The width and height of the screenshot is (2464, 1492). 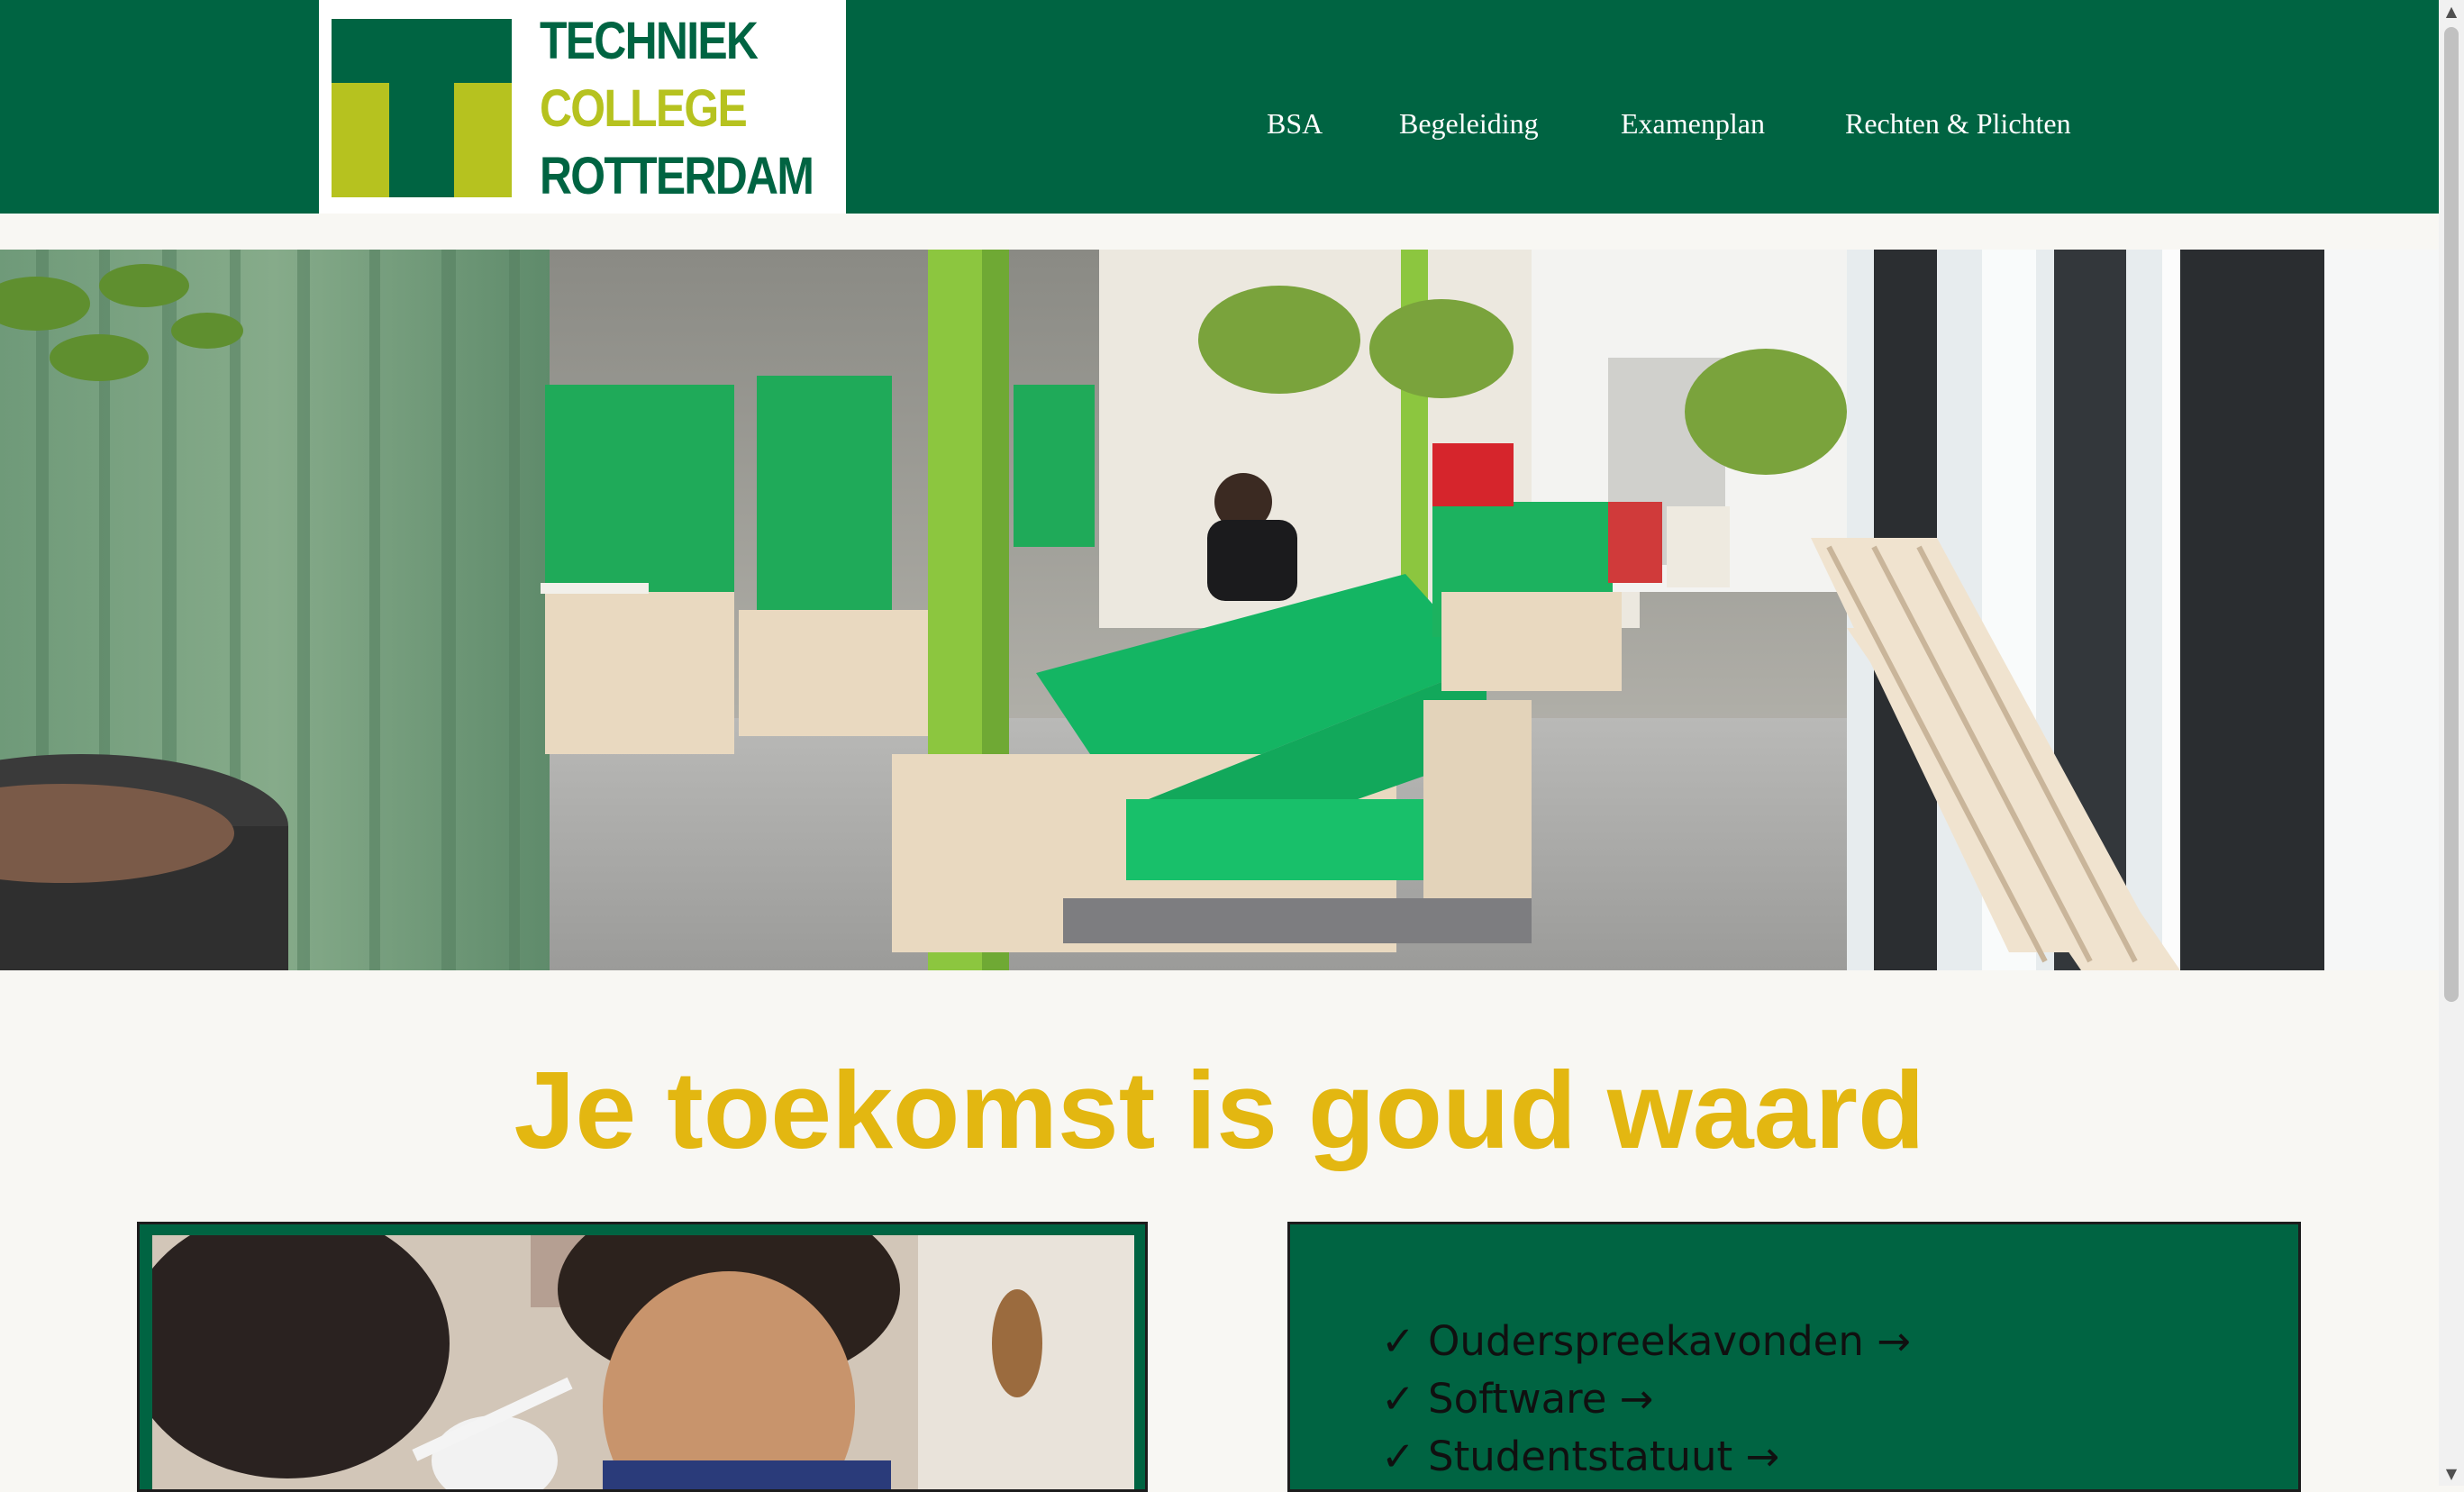 I want to click on nav-link-bsa: BSA, so click(x=1295, y=123).